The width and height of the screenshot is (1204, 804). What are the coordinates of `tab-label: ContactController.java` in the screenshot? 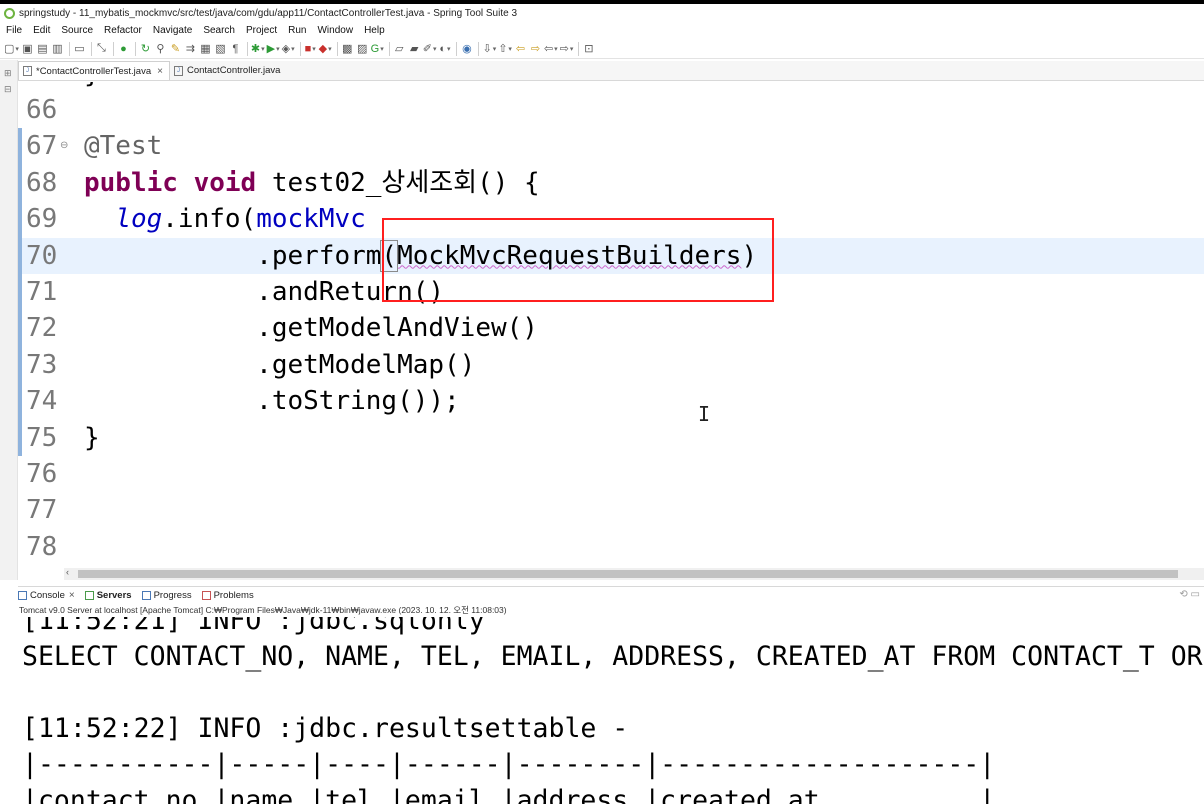 It's located at (233, 70).